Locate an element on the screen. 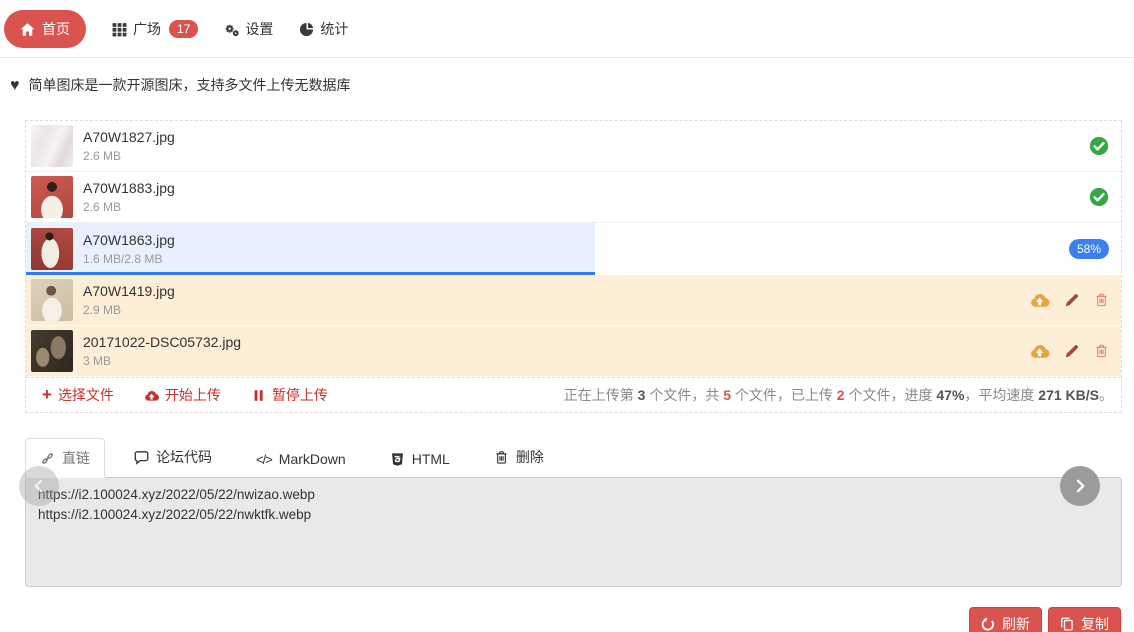 The image size is (1134, 632). heart-icon: ♥ is located at coordinates (15, 85).